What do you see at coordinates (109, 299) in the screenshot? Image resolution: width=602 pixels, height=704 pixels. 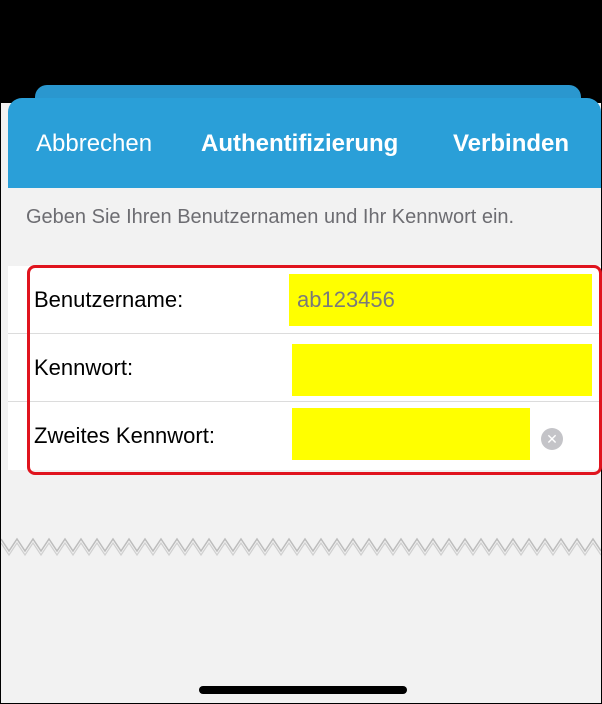 I see `username-label: Benutzername:` at bounding box center [109, 299].